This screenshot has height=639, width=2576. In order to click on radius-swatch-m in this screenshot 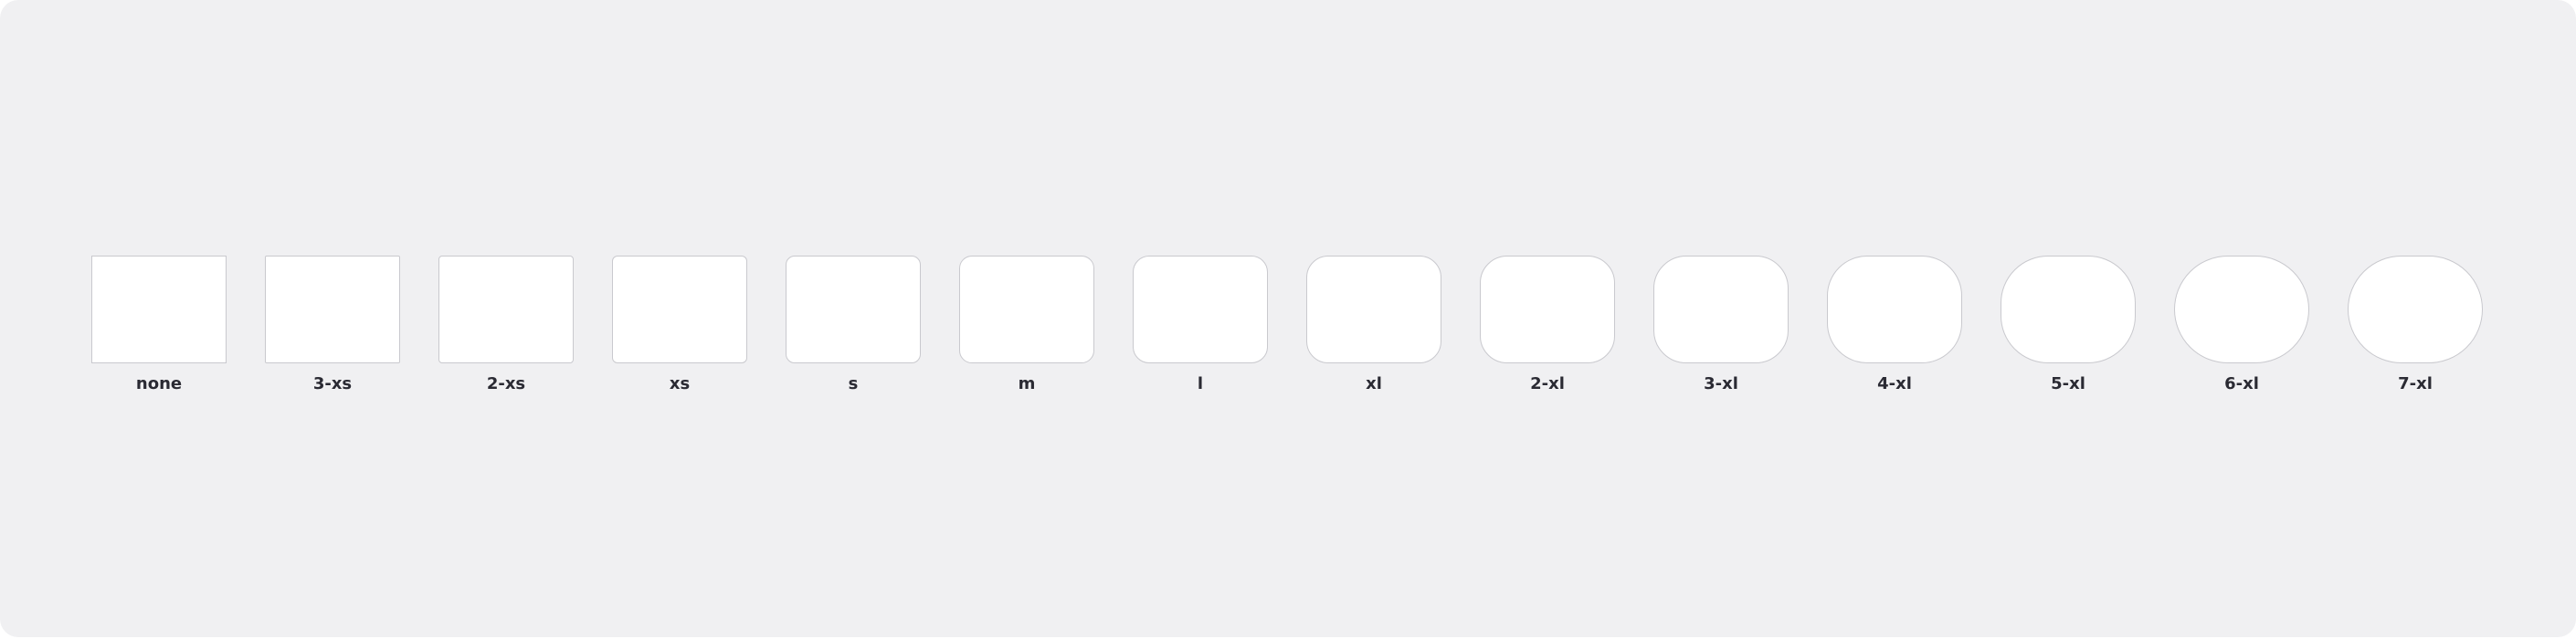, I will do `click(1026, 309)`.